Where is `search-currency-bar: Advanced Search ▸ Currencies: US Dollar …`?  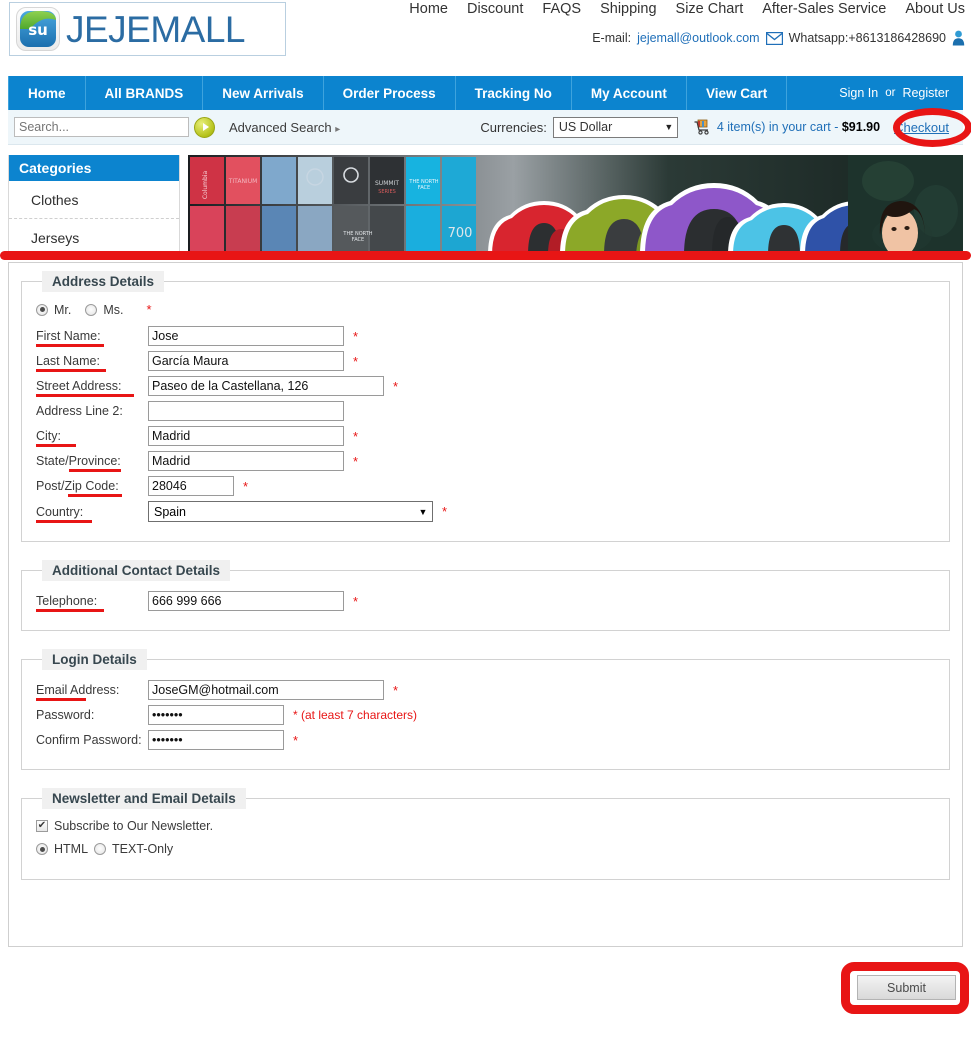
search-currency-bar: Advanced Search ▸ Currencies: US Dollar … is located at coordinates (485, 127).